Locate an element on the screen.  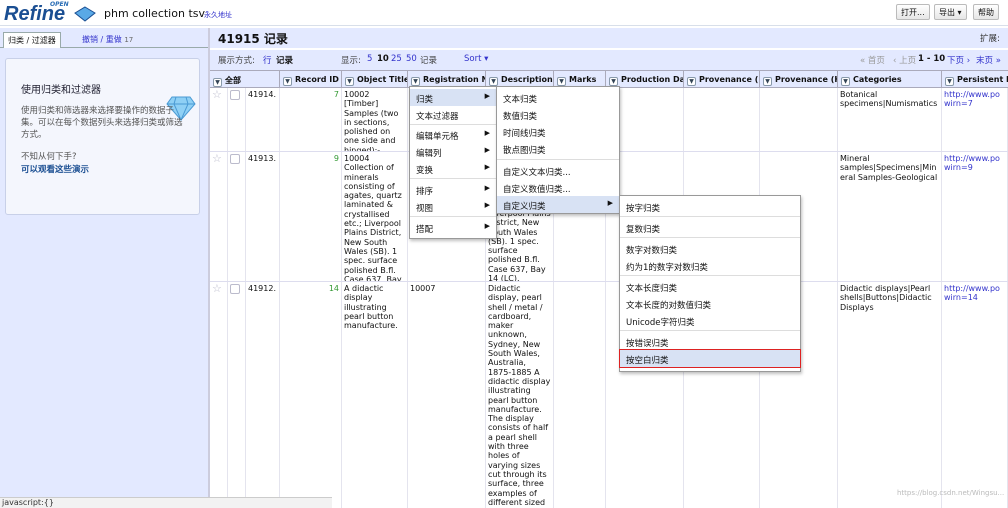
menu-item-word-facet: 按字归类 is located at coordinates (710, 206).